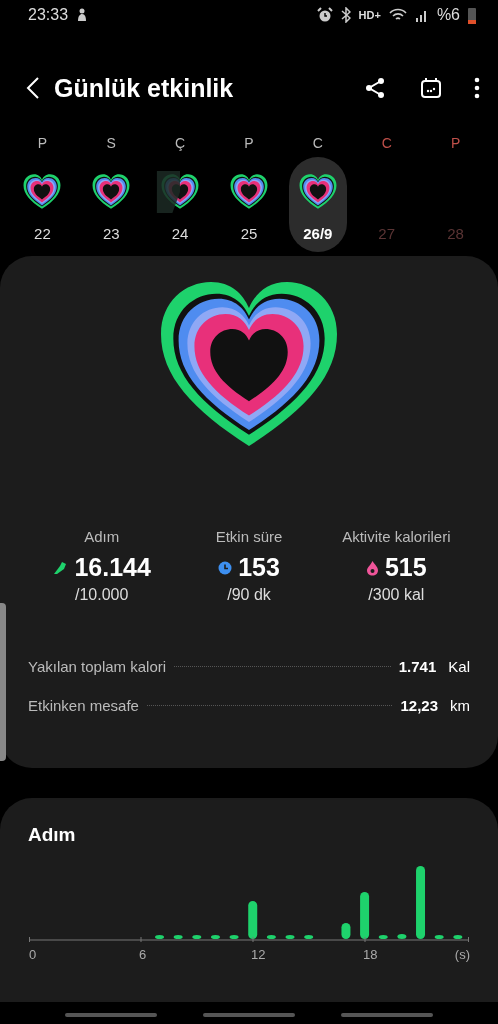 The width and height of the screenshot is (498, 1024). What do you see at coordinates (143, 954) in the screenshot?
I see `axis-label: 6` at bounding box center [143, 954].